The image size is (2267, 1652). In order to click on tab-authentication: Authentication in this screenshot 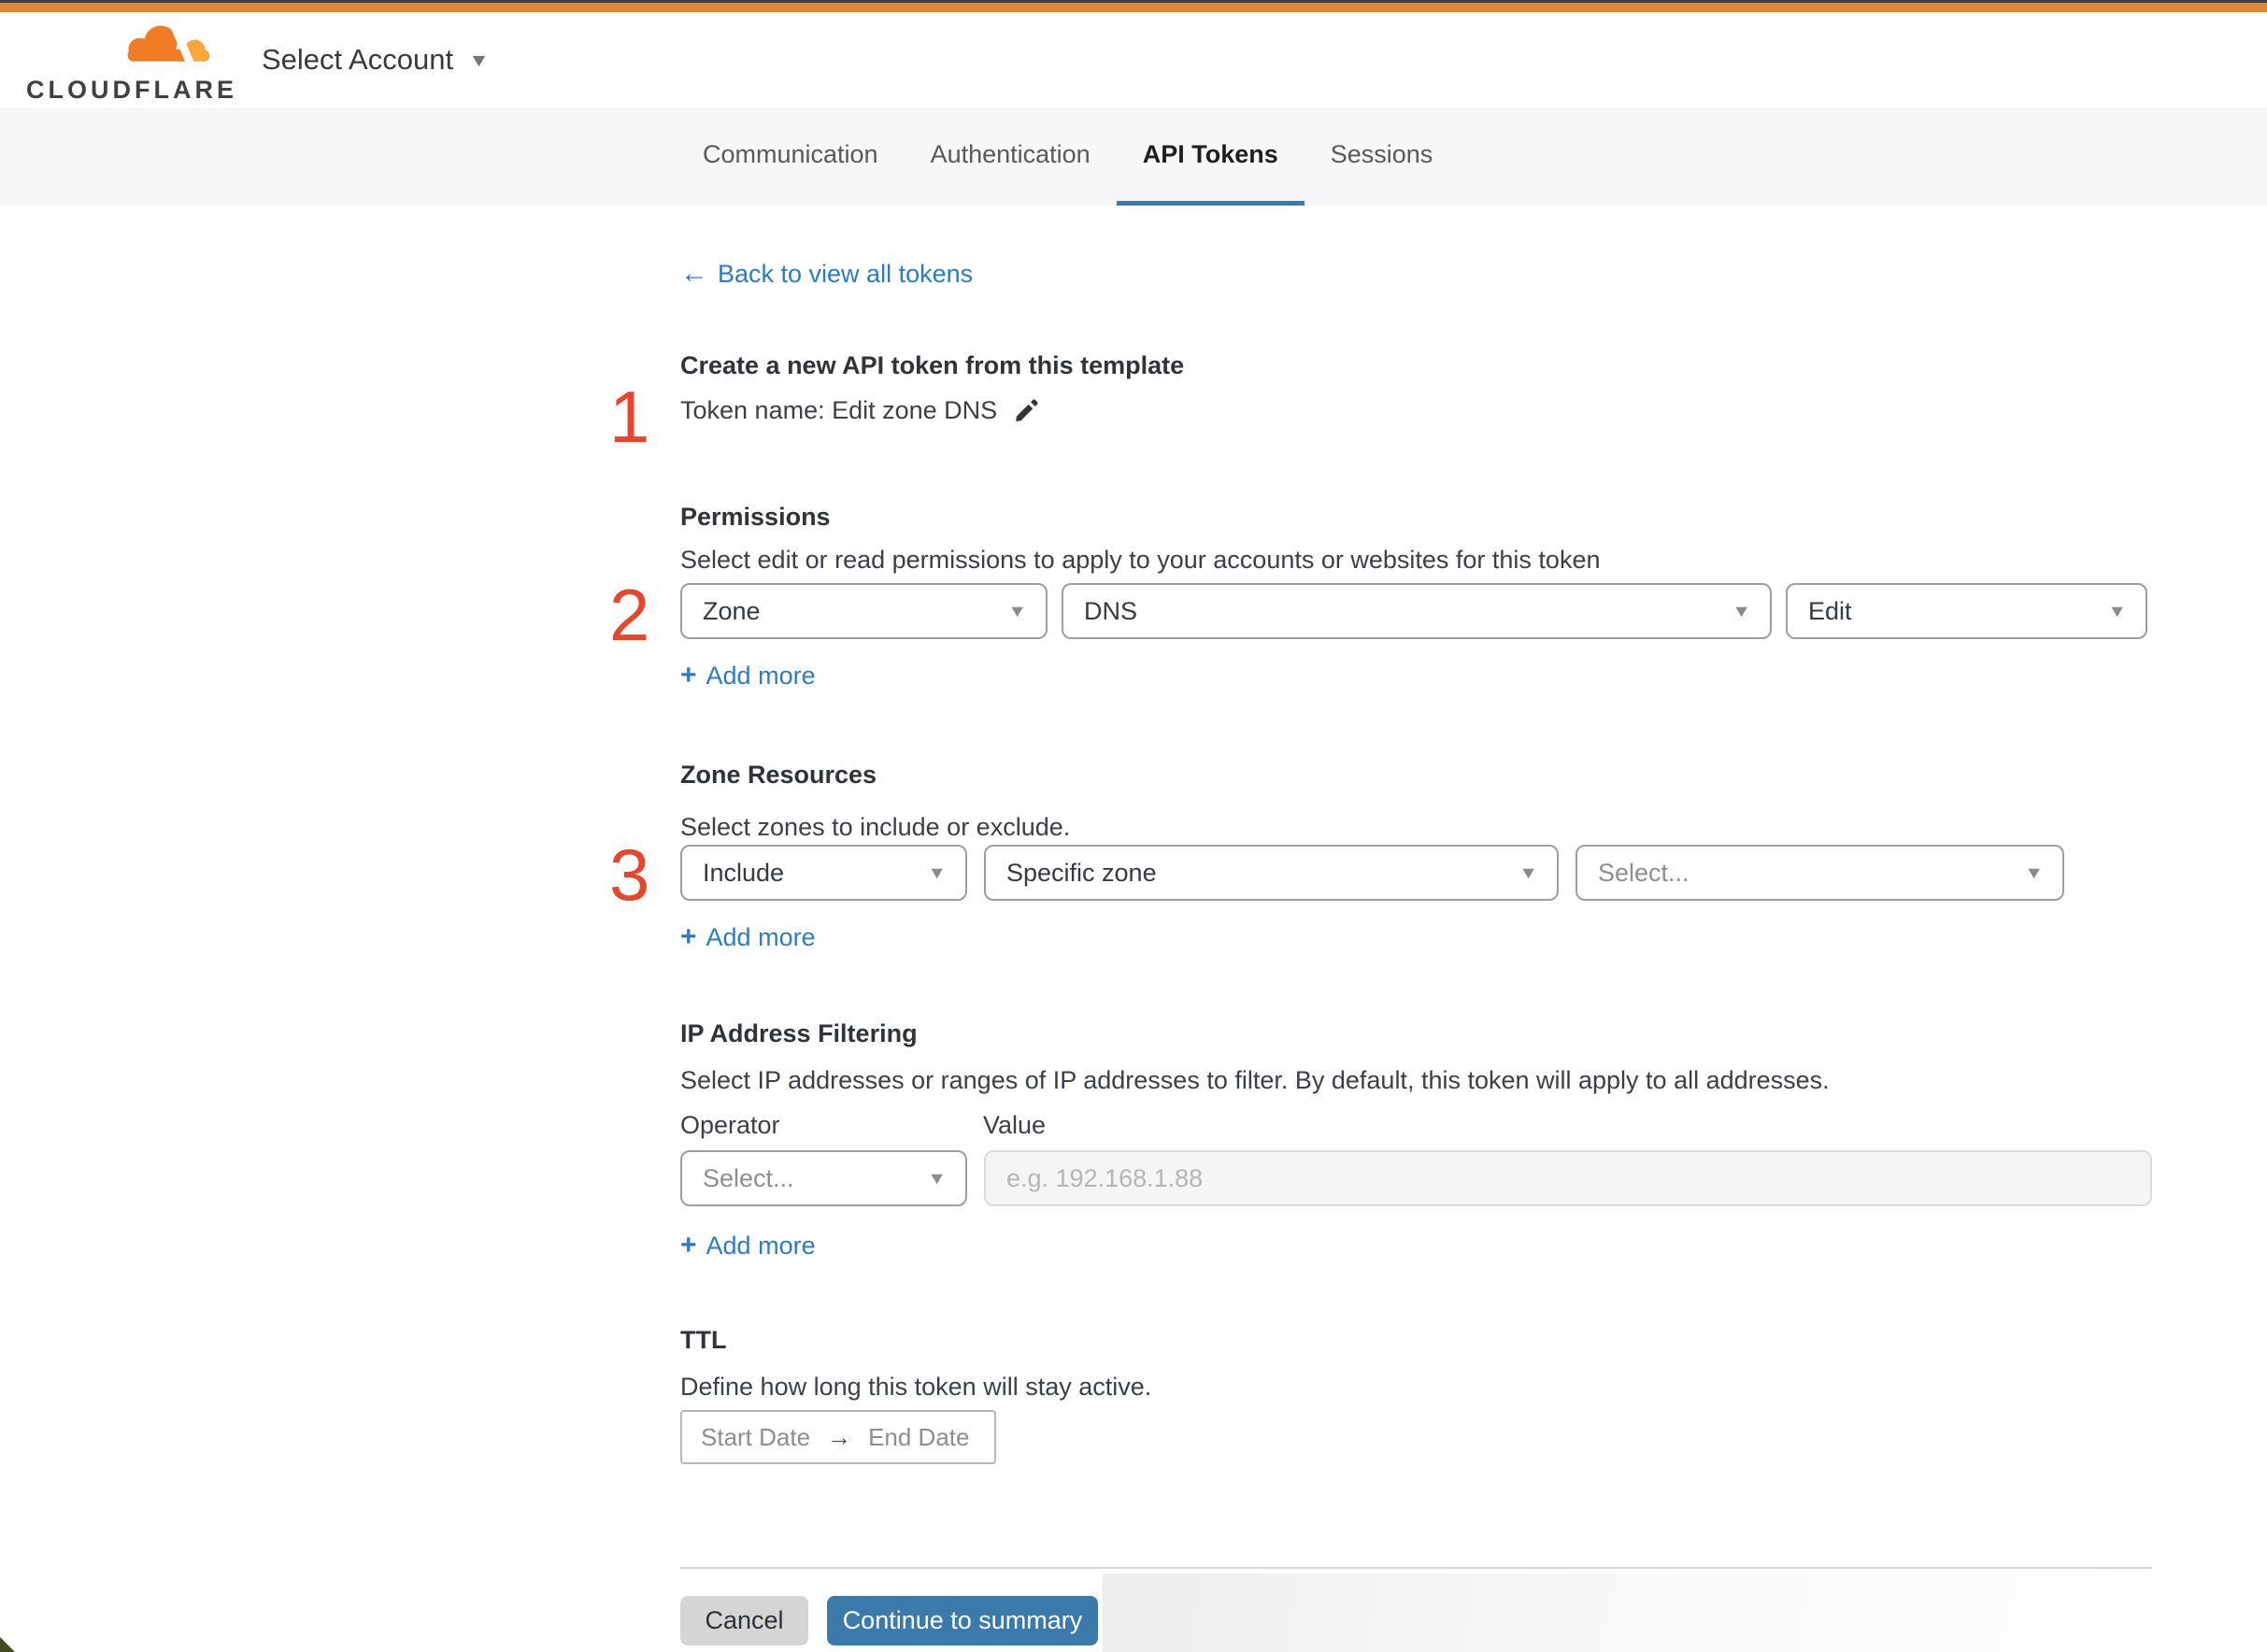, I will do `click(1011, 156)`.